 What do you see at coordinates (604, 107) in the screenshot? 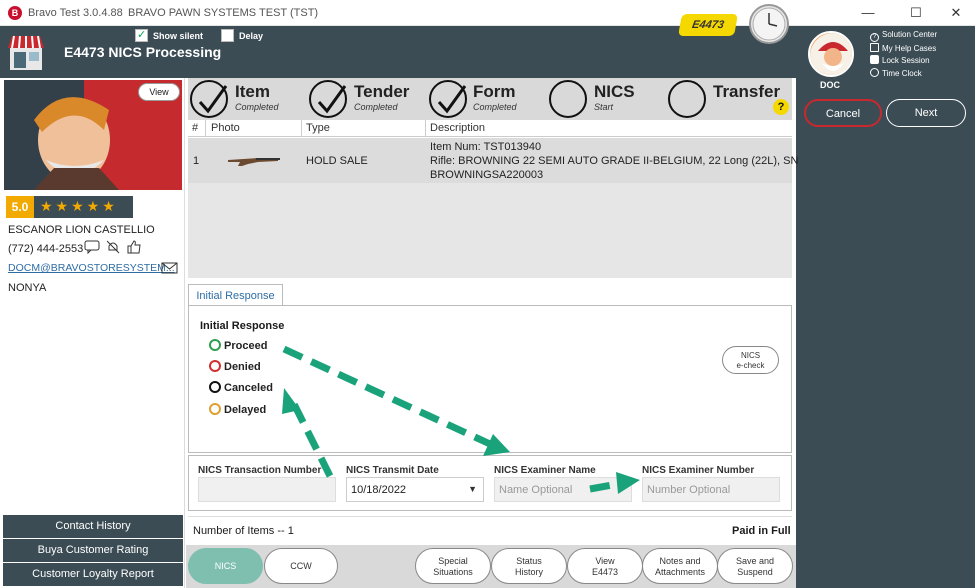
I see `step-nics-status: Start` at bounding box center [604, 107].